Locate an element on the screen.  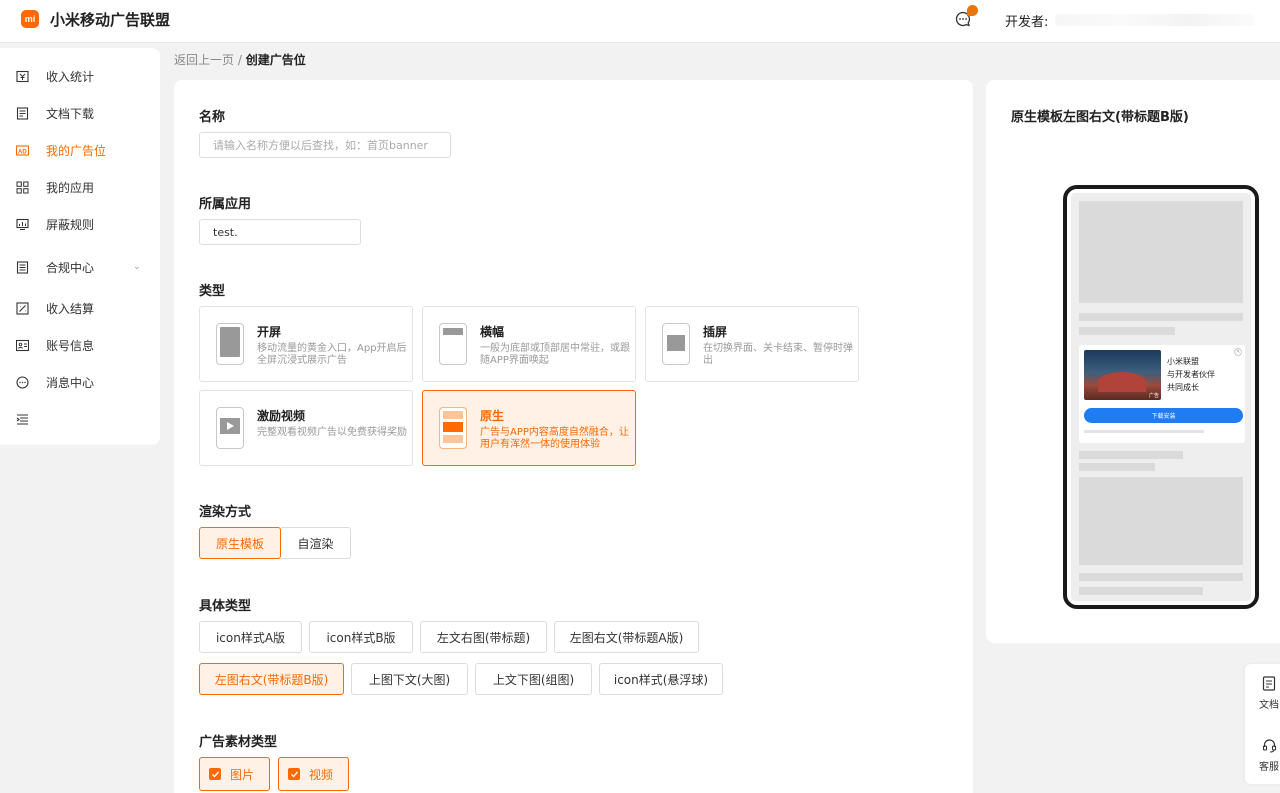
income-stats-icon is located at coordinates (22, 76).